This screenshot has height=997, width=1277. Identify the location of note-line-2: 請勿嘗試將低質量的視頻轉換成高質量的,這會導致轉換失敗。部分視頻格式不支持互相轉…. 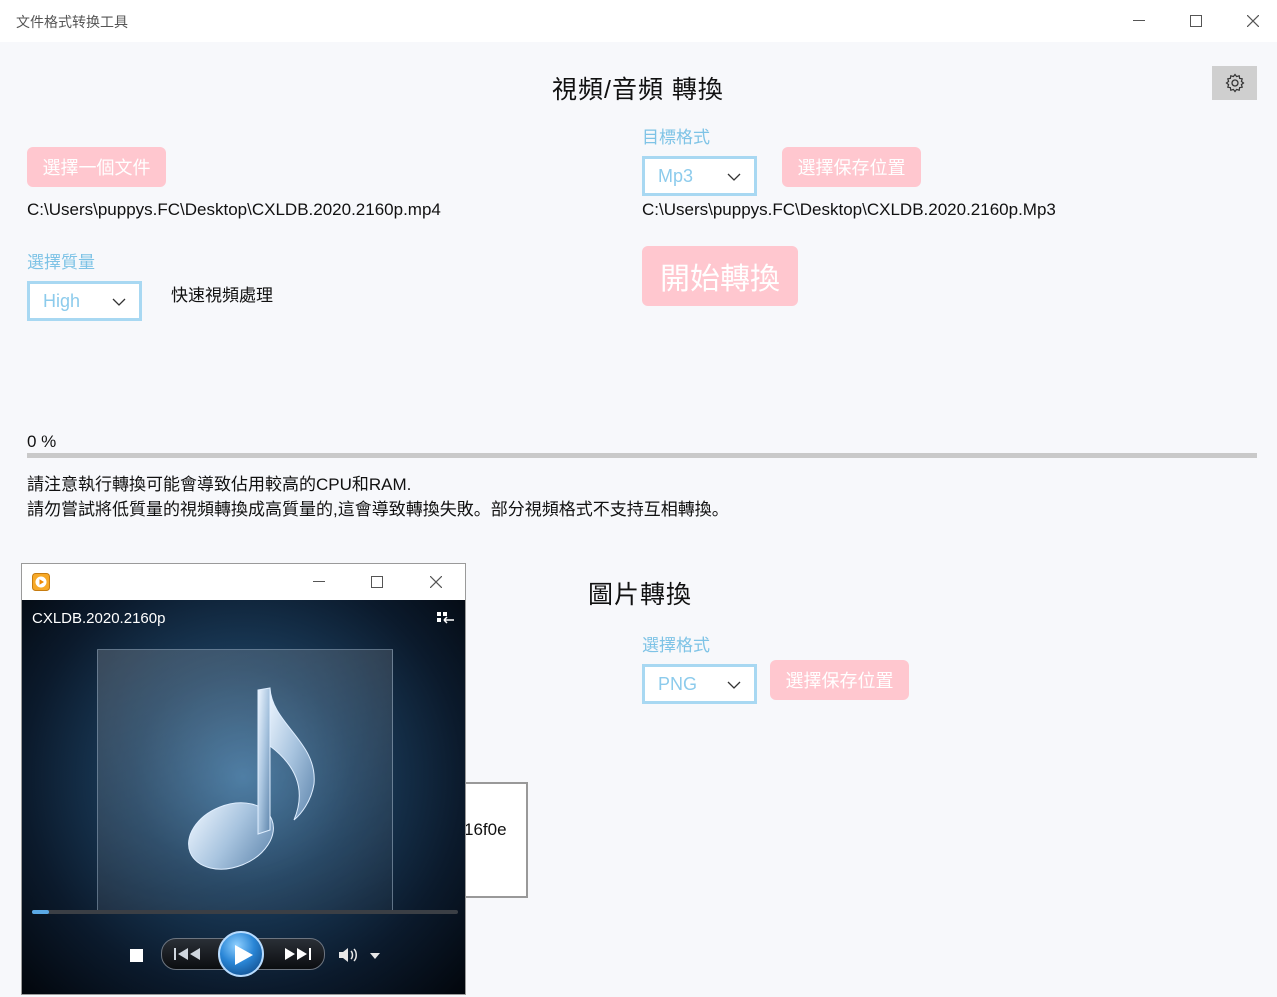
(378, 509).